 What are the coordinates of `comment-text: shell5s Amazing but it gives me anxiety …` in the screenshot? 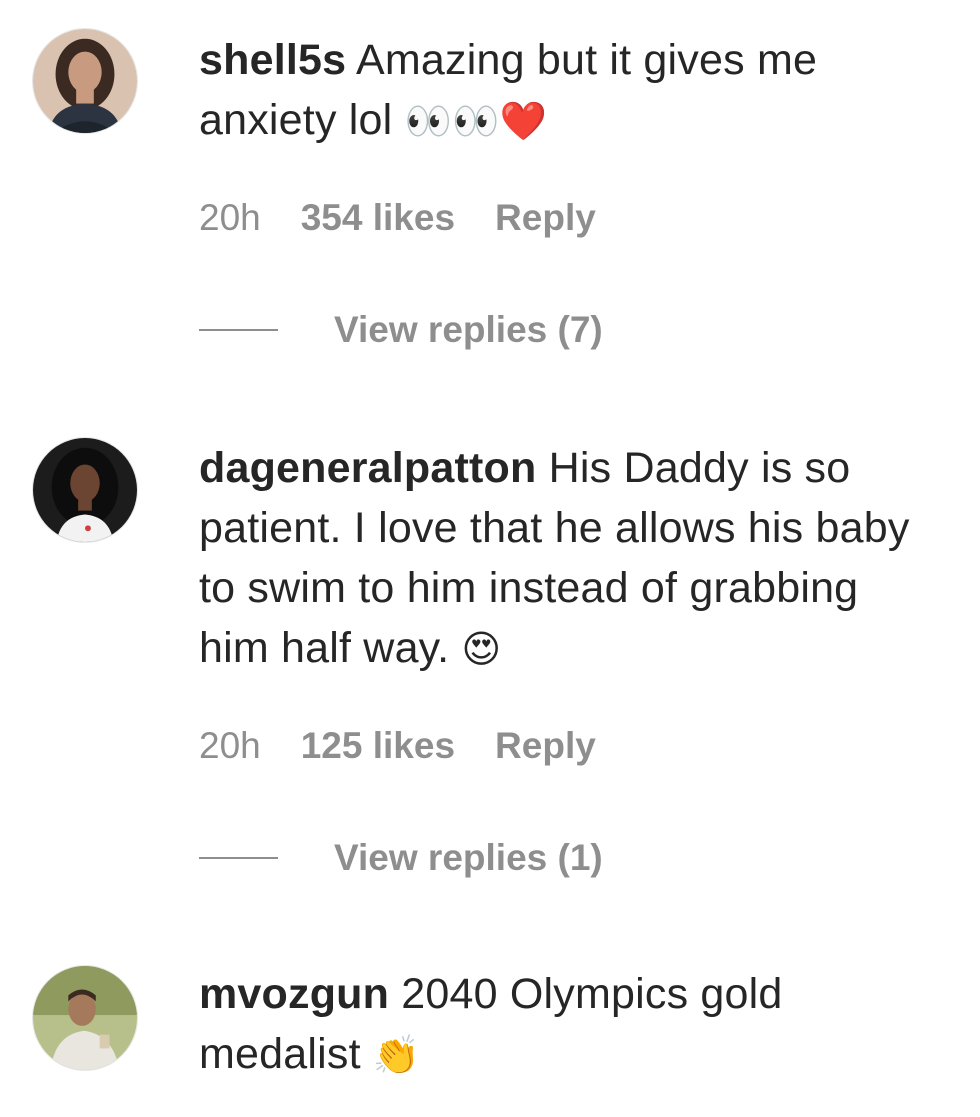 It's located at (569, 90).